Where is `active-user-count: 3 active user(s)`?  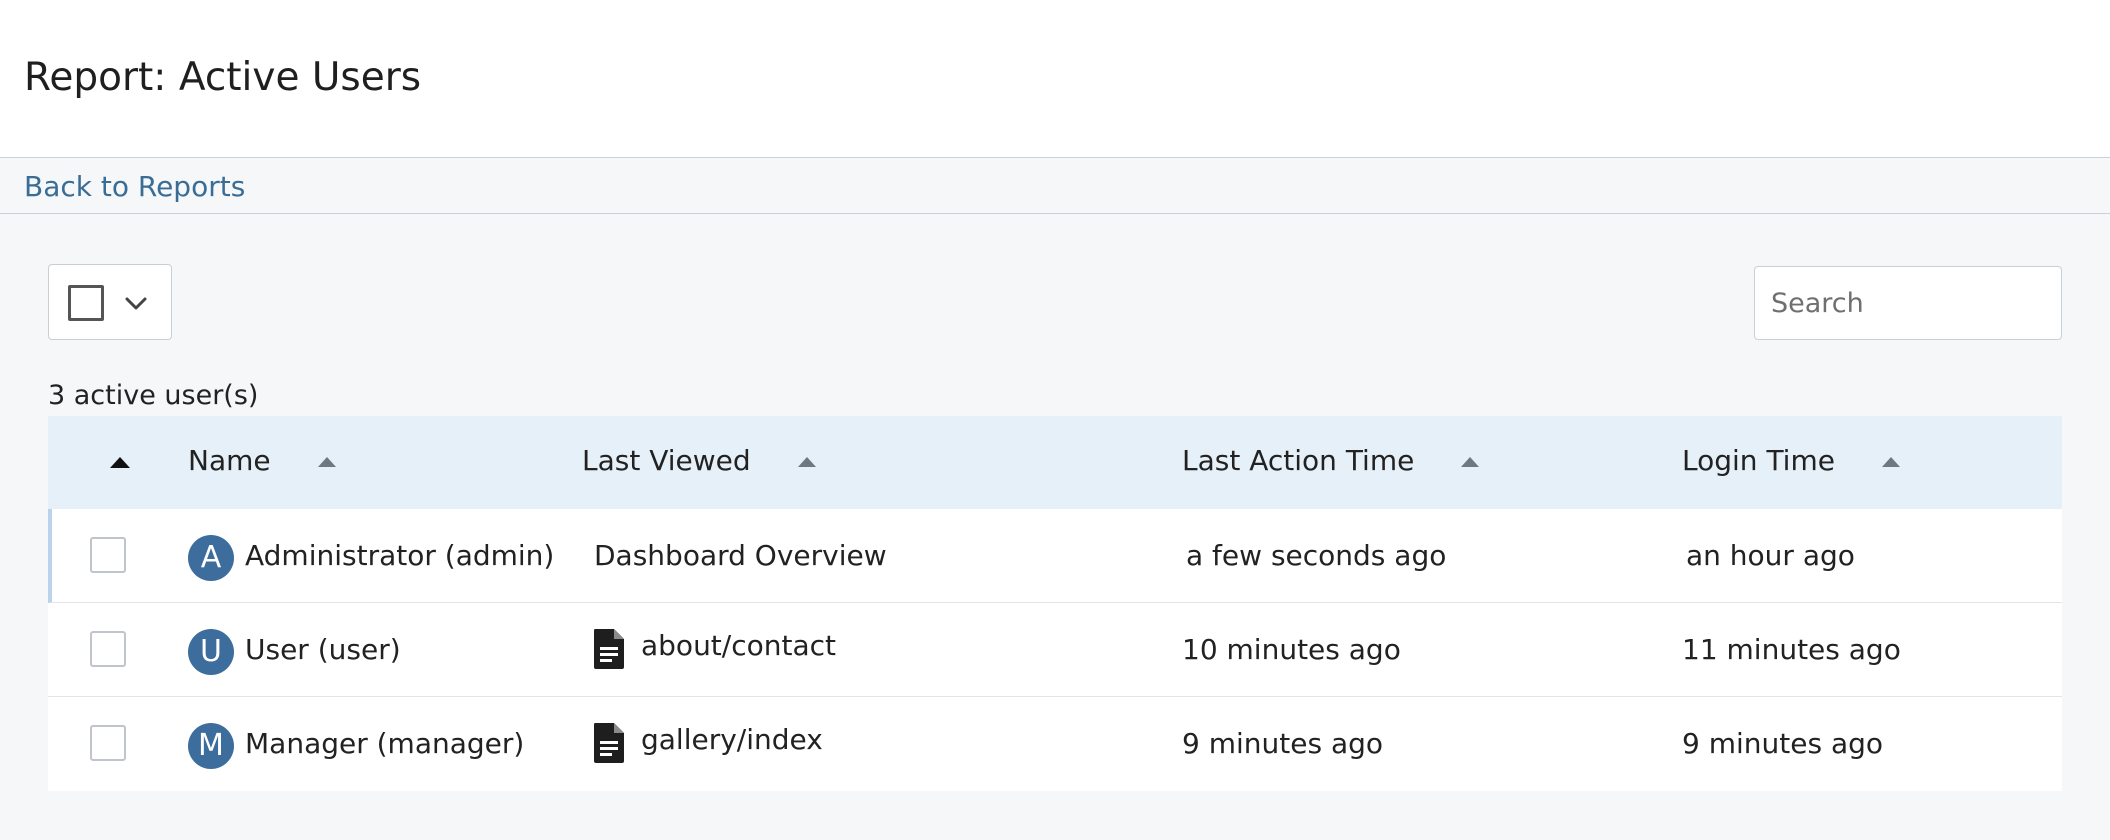 active-user-count: 3 active user(s) is located at coordinates (153, 395).